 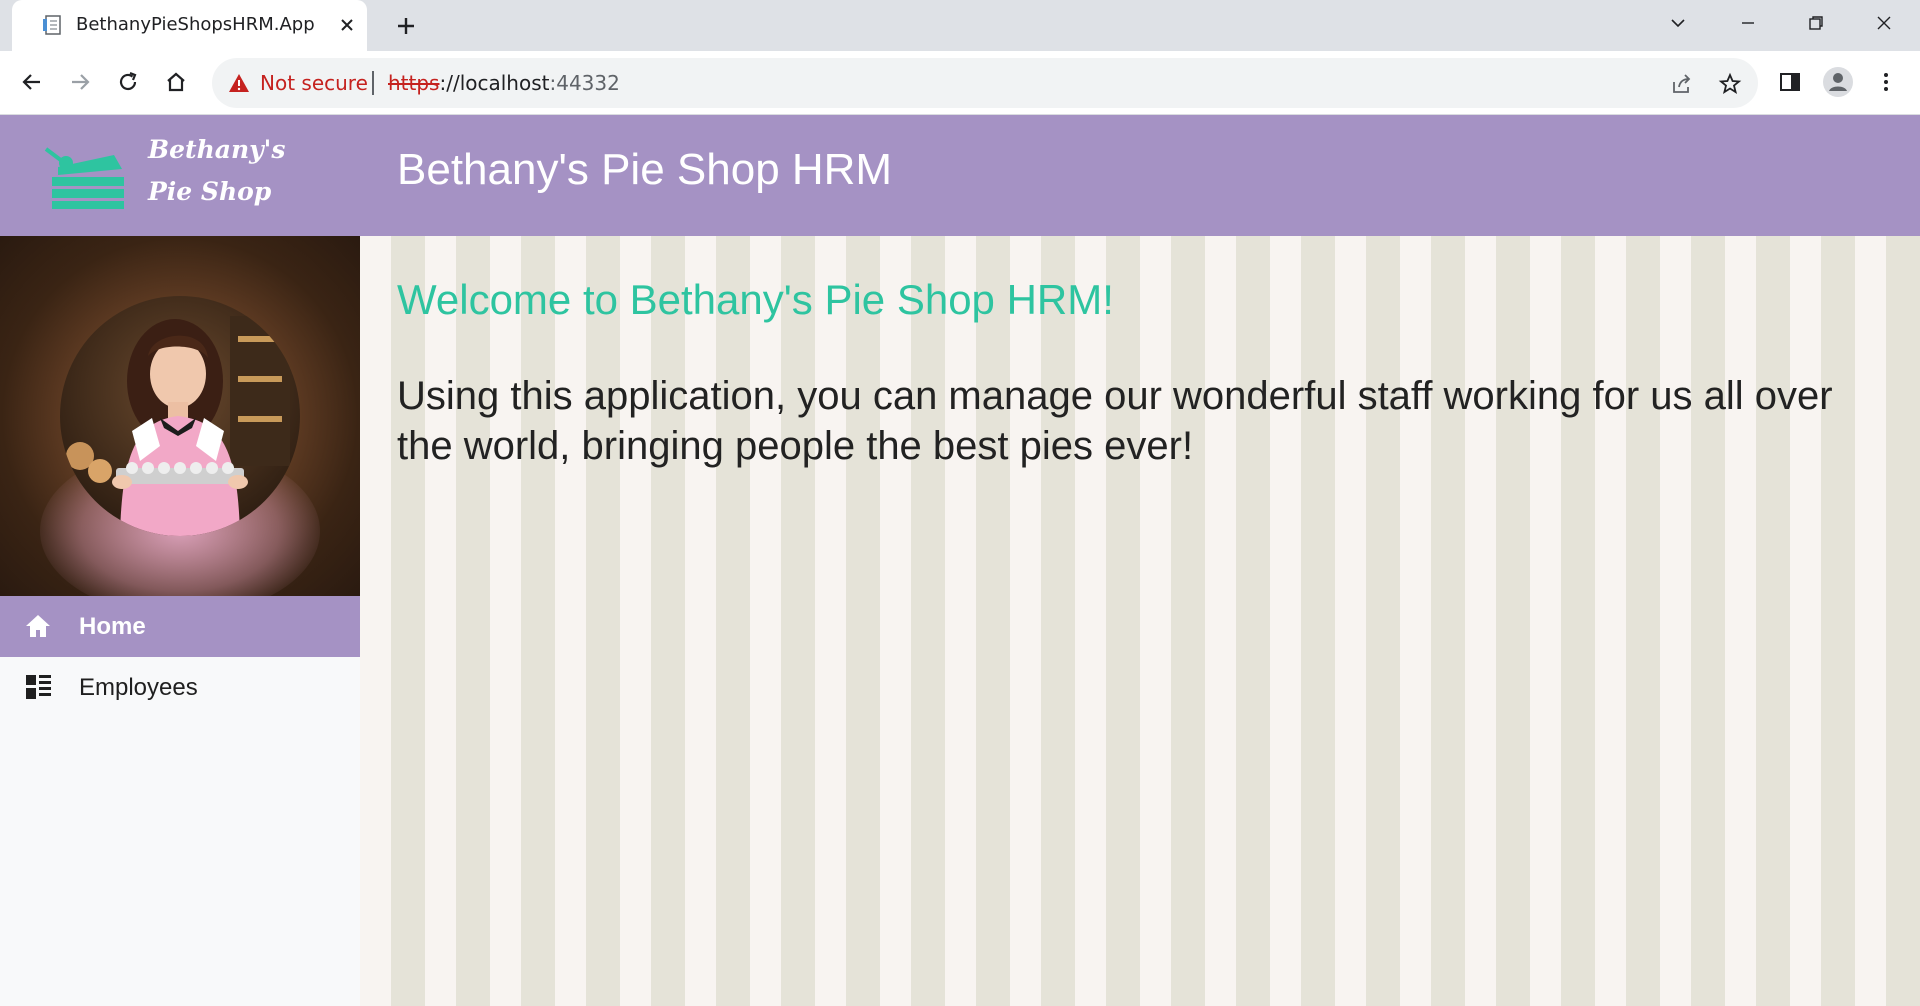 I want to click on sidebar: Home Employees, so click(x=180, y=621).